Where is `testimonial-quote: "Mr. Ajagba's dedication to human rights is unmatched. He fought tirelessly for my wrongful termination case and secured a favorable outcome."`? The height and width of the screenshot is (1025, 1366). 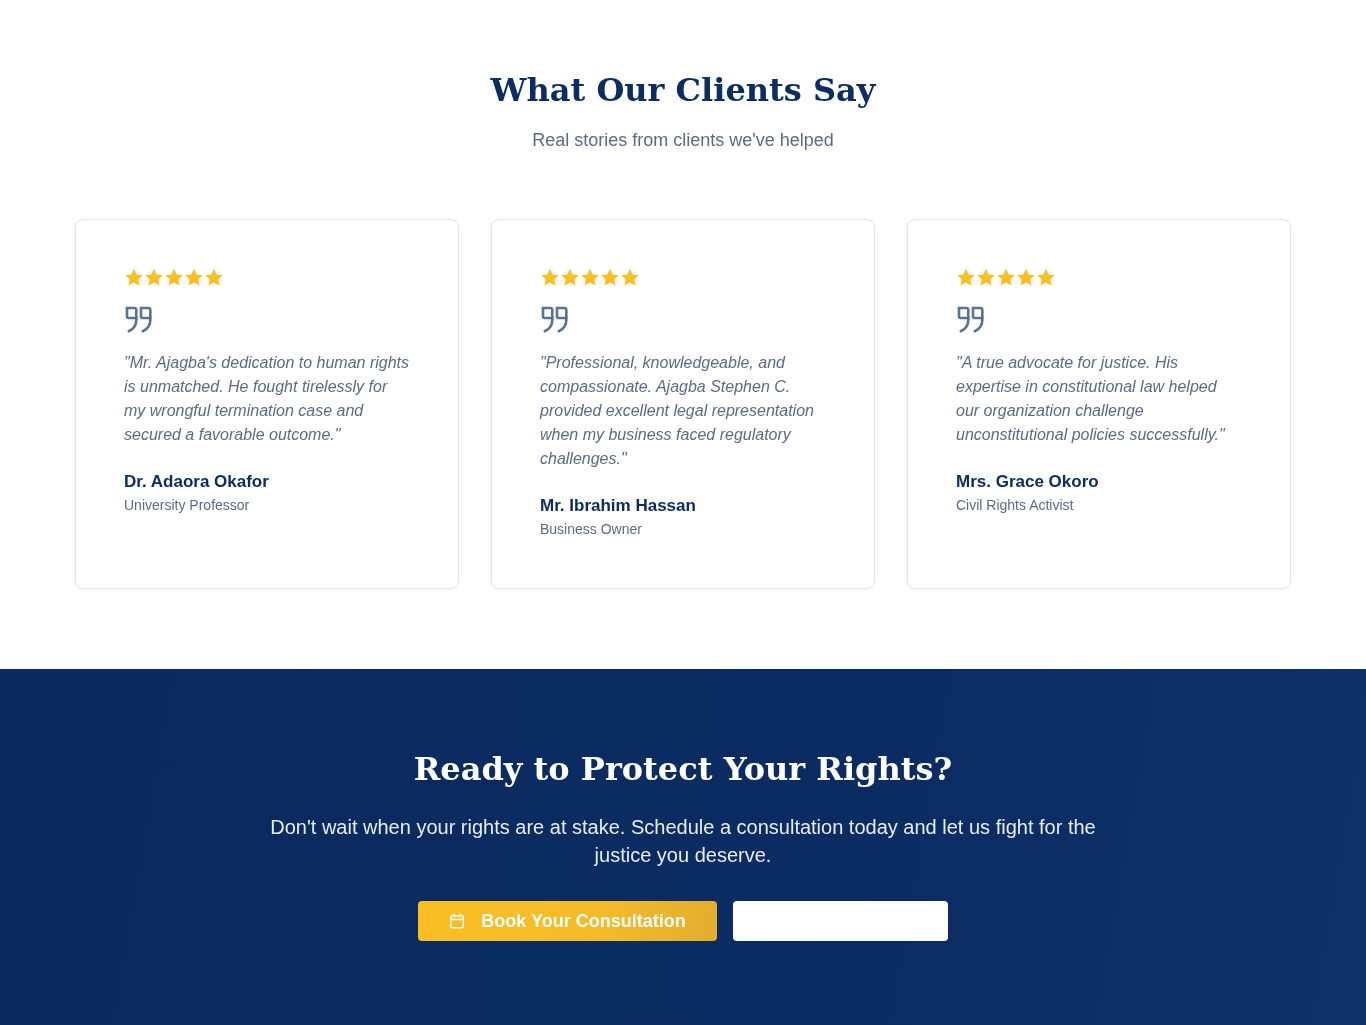
testimonial-quote: "Mr. Ajagba's dedication to human rights is unmatched. He fought tirelessly for my wrongful termination case and secured a favorable outcome." is located at coordinates (267, 399).